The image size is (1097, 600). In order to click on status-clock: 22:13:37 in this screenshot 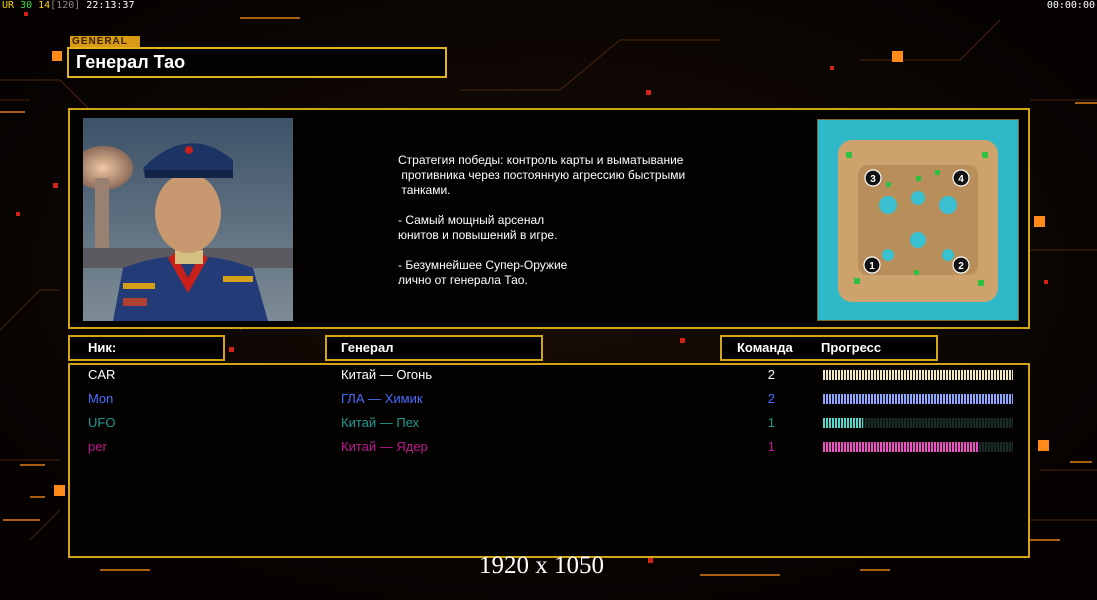, I will do `click(107, 5)`.